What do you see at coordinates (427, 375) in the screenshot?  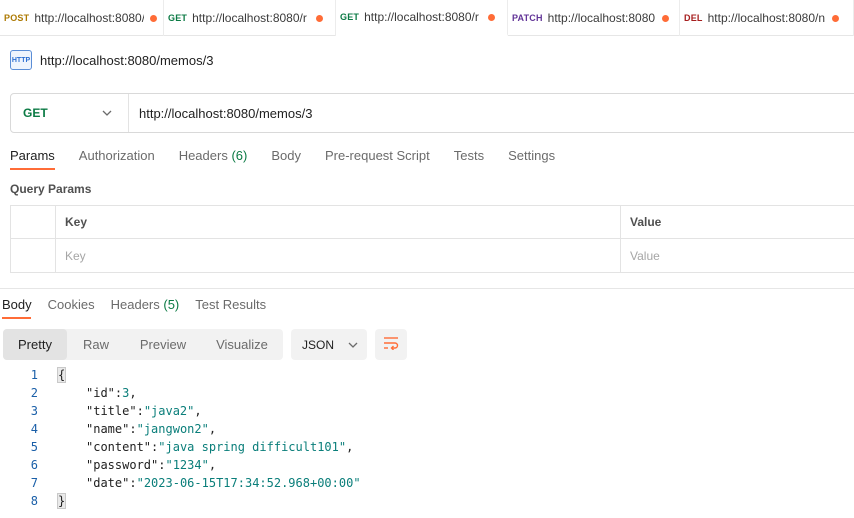 I see `code-line: 1{` at bounding box center [427, 375].